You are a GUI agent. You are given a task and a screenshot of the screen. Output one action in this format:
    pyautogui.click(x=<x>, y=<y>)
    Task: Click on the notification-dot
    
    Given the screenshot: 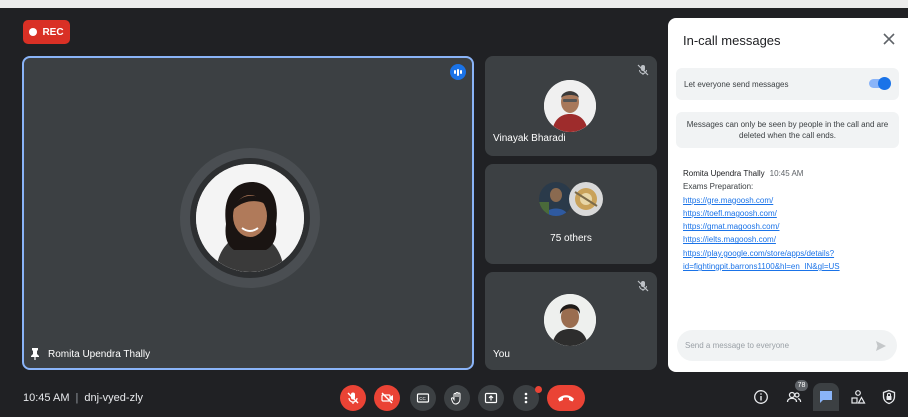 What is the action you would take?
    pyautogui.click(x=538, y=389)
    